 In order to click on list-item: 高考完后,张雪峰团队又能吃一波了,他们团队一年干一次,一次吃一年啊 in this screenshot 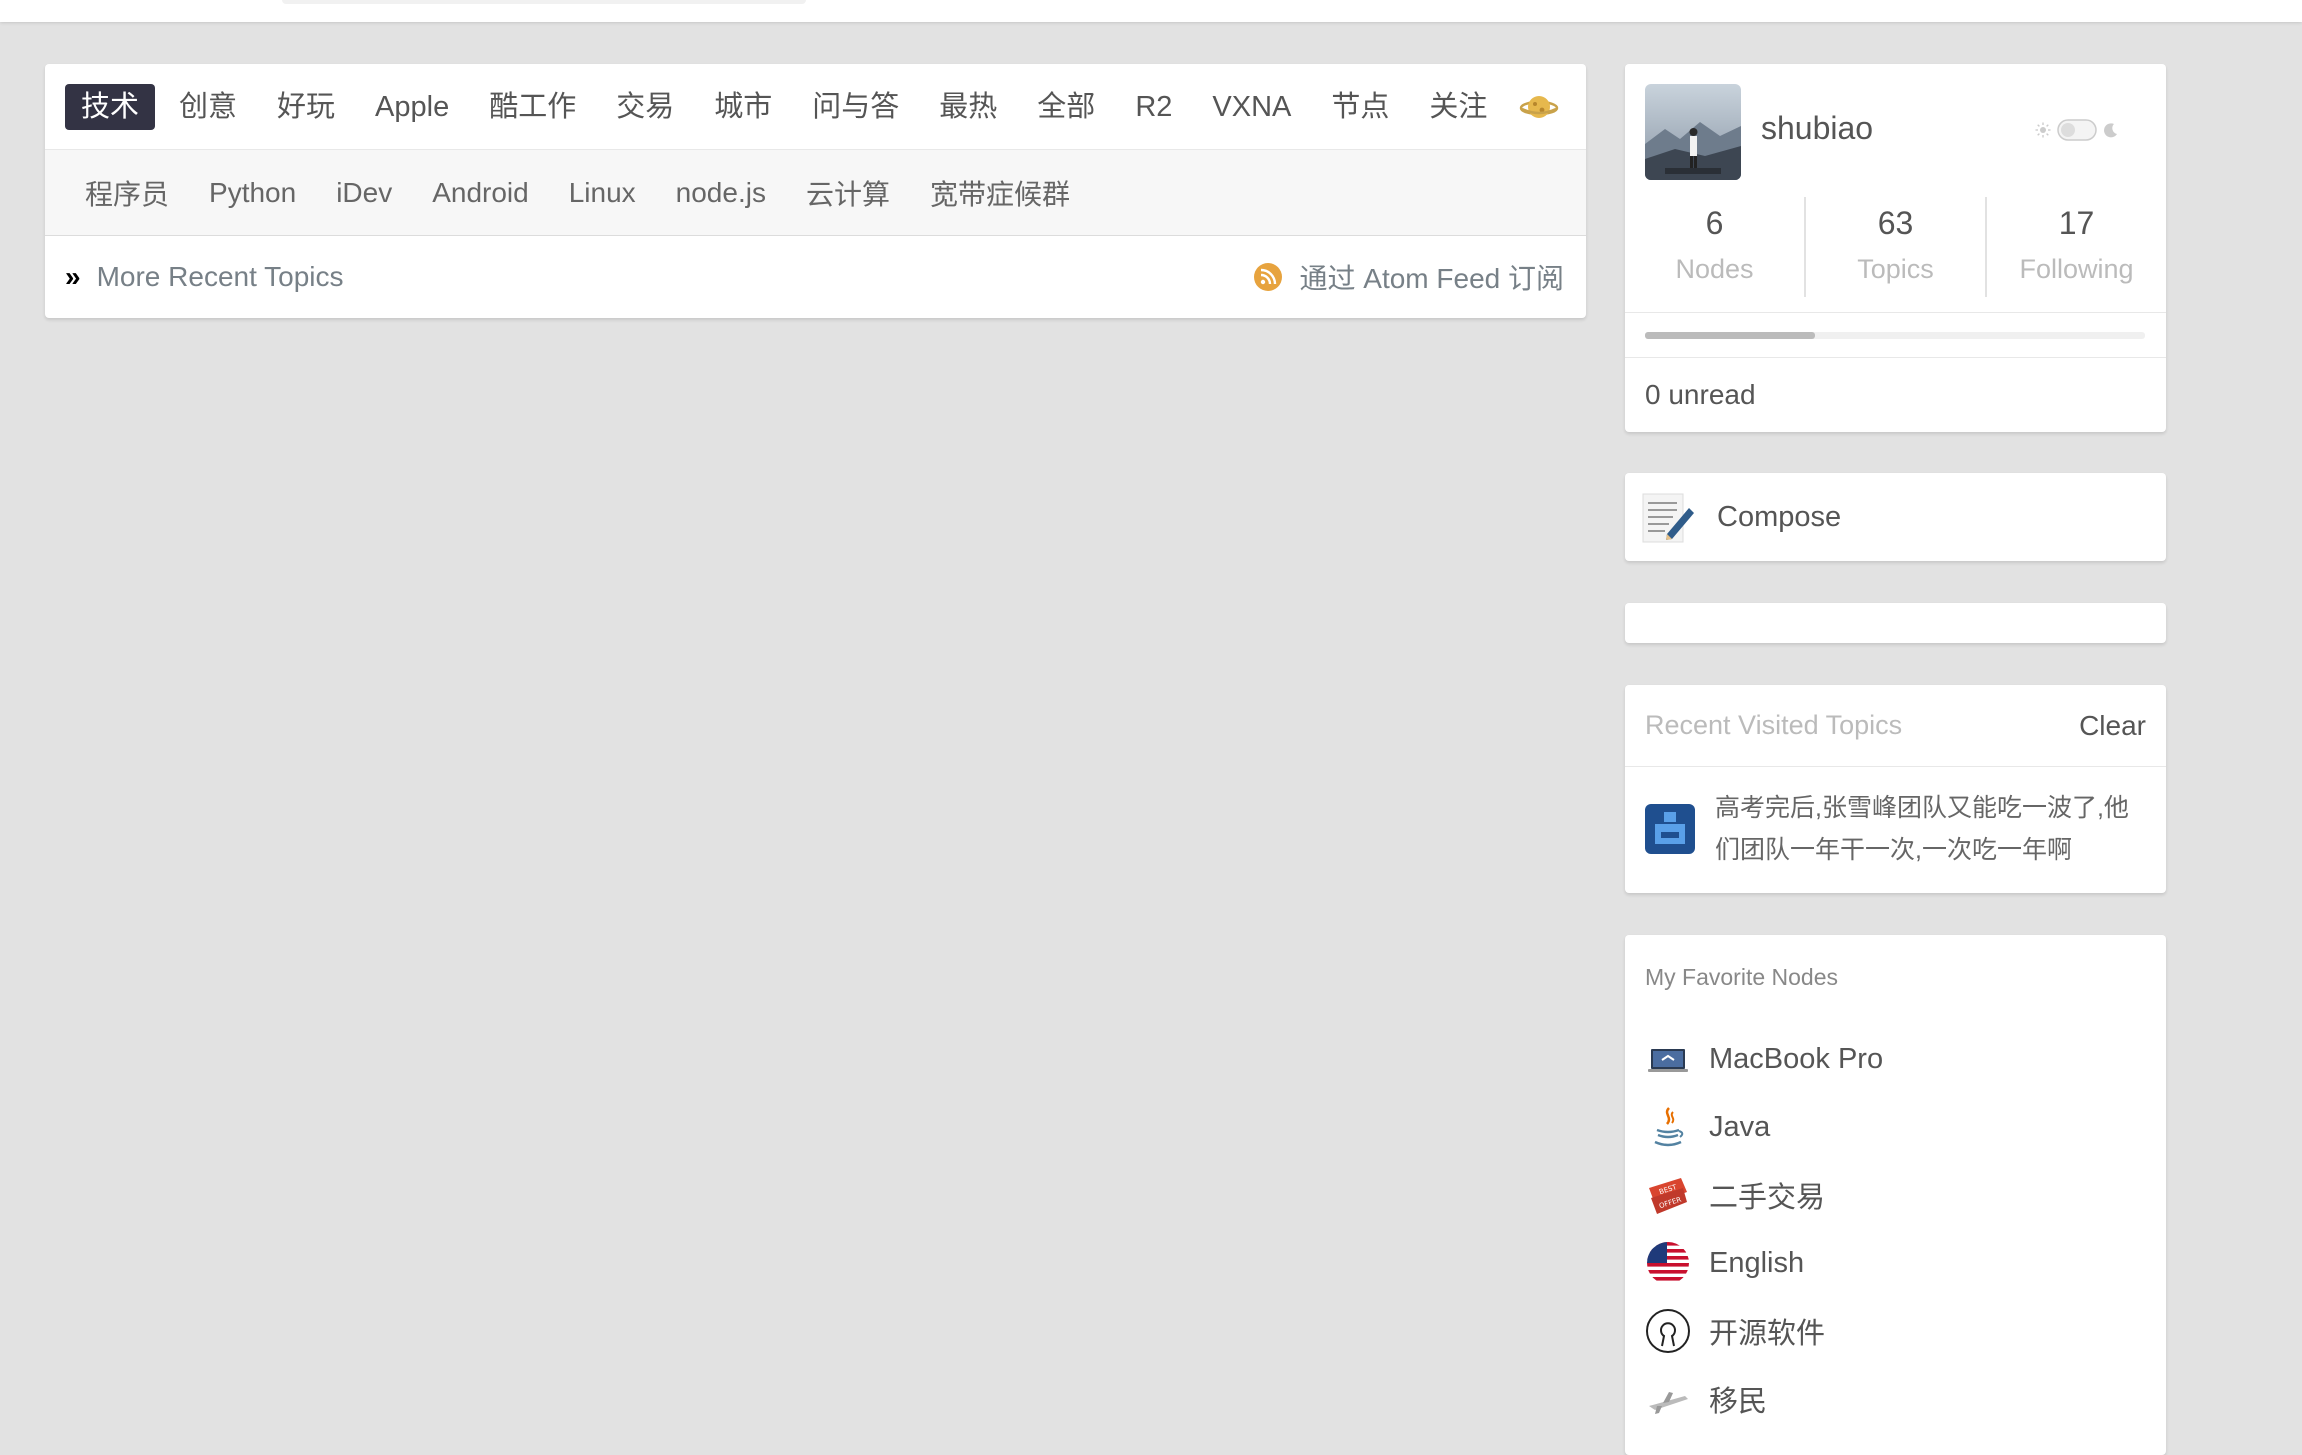, I will do `click(1895, 829)`.